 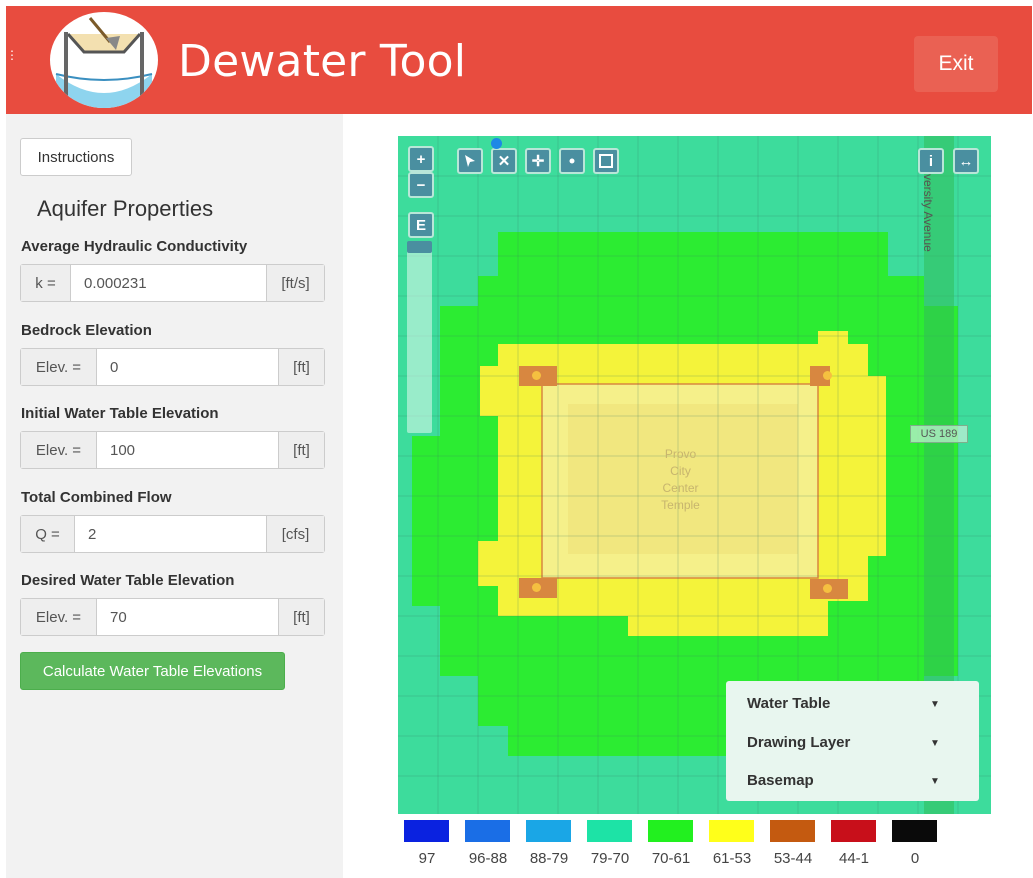 I want to click on bedrock-unit: [ft], so click(x=301, y=367).